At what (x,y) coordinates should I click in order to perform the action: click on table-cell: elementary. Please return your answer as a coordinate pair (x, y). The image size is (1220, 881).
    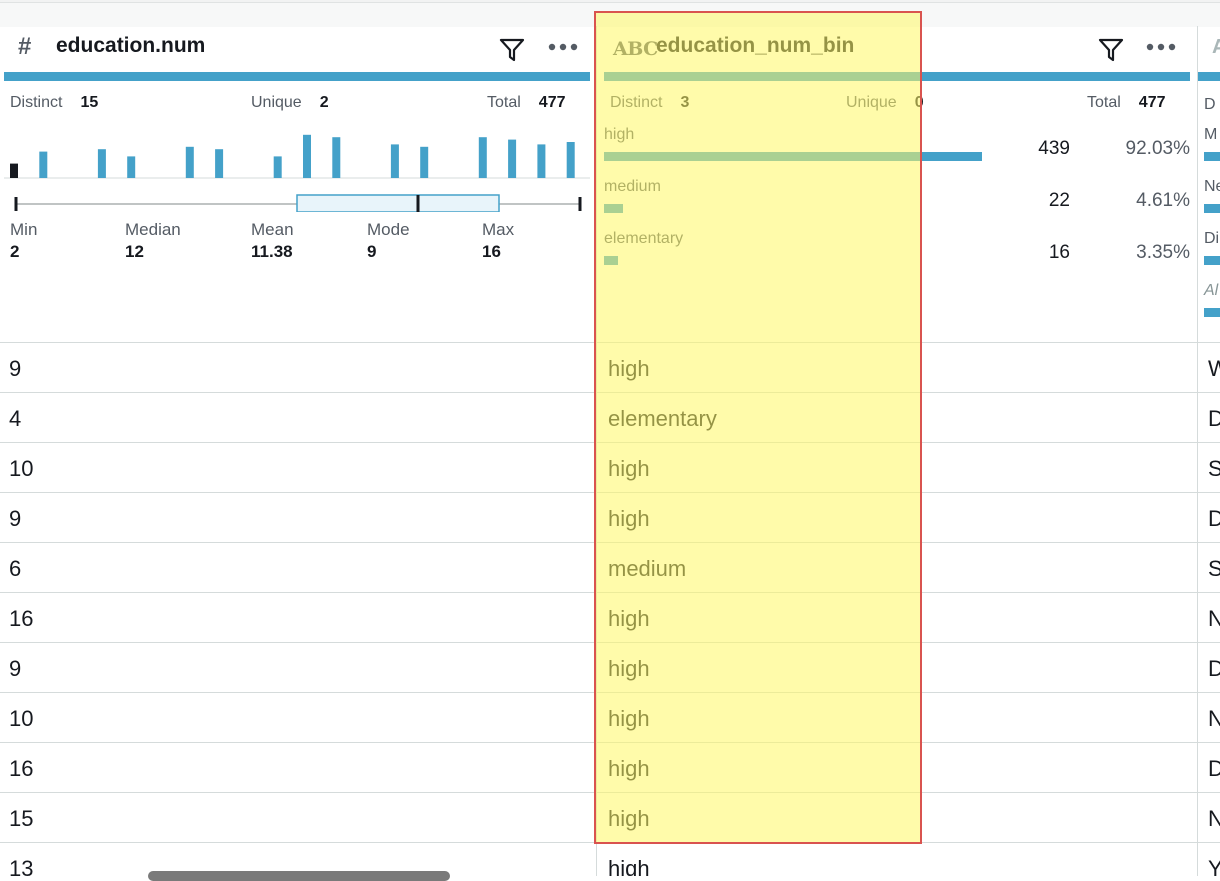
    Looking at the image, I should click on (897, 417).